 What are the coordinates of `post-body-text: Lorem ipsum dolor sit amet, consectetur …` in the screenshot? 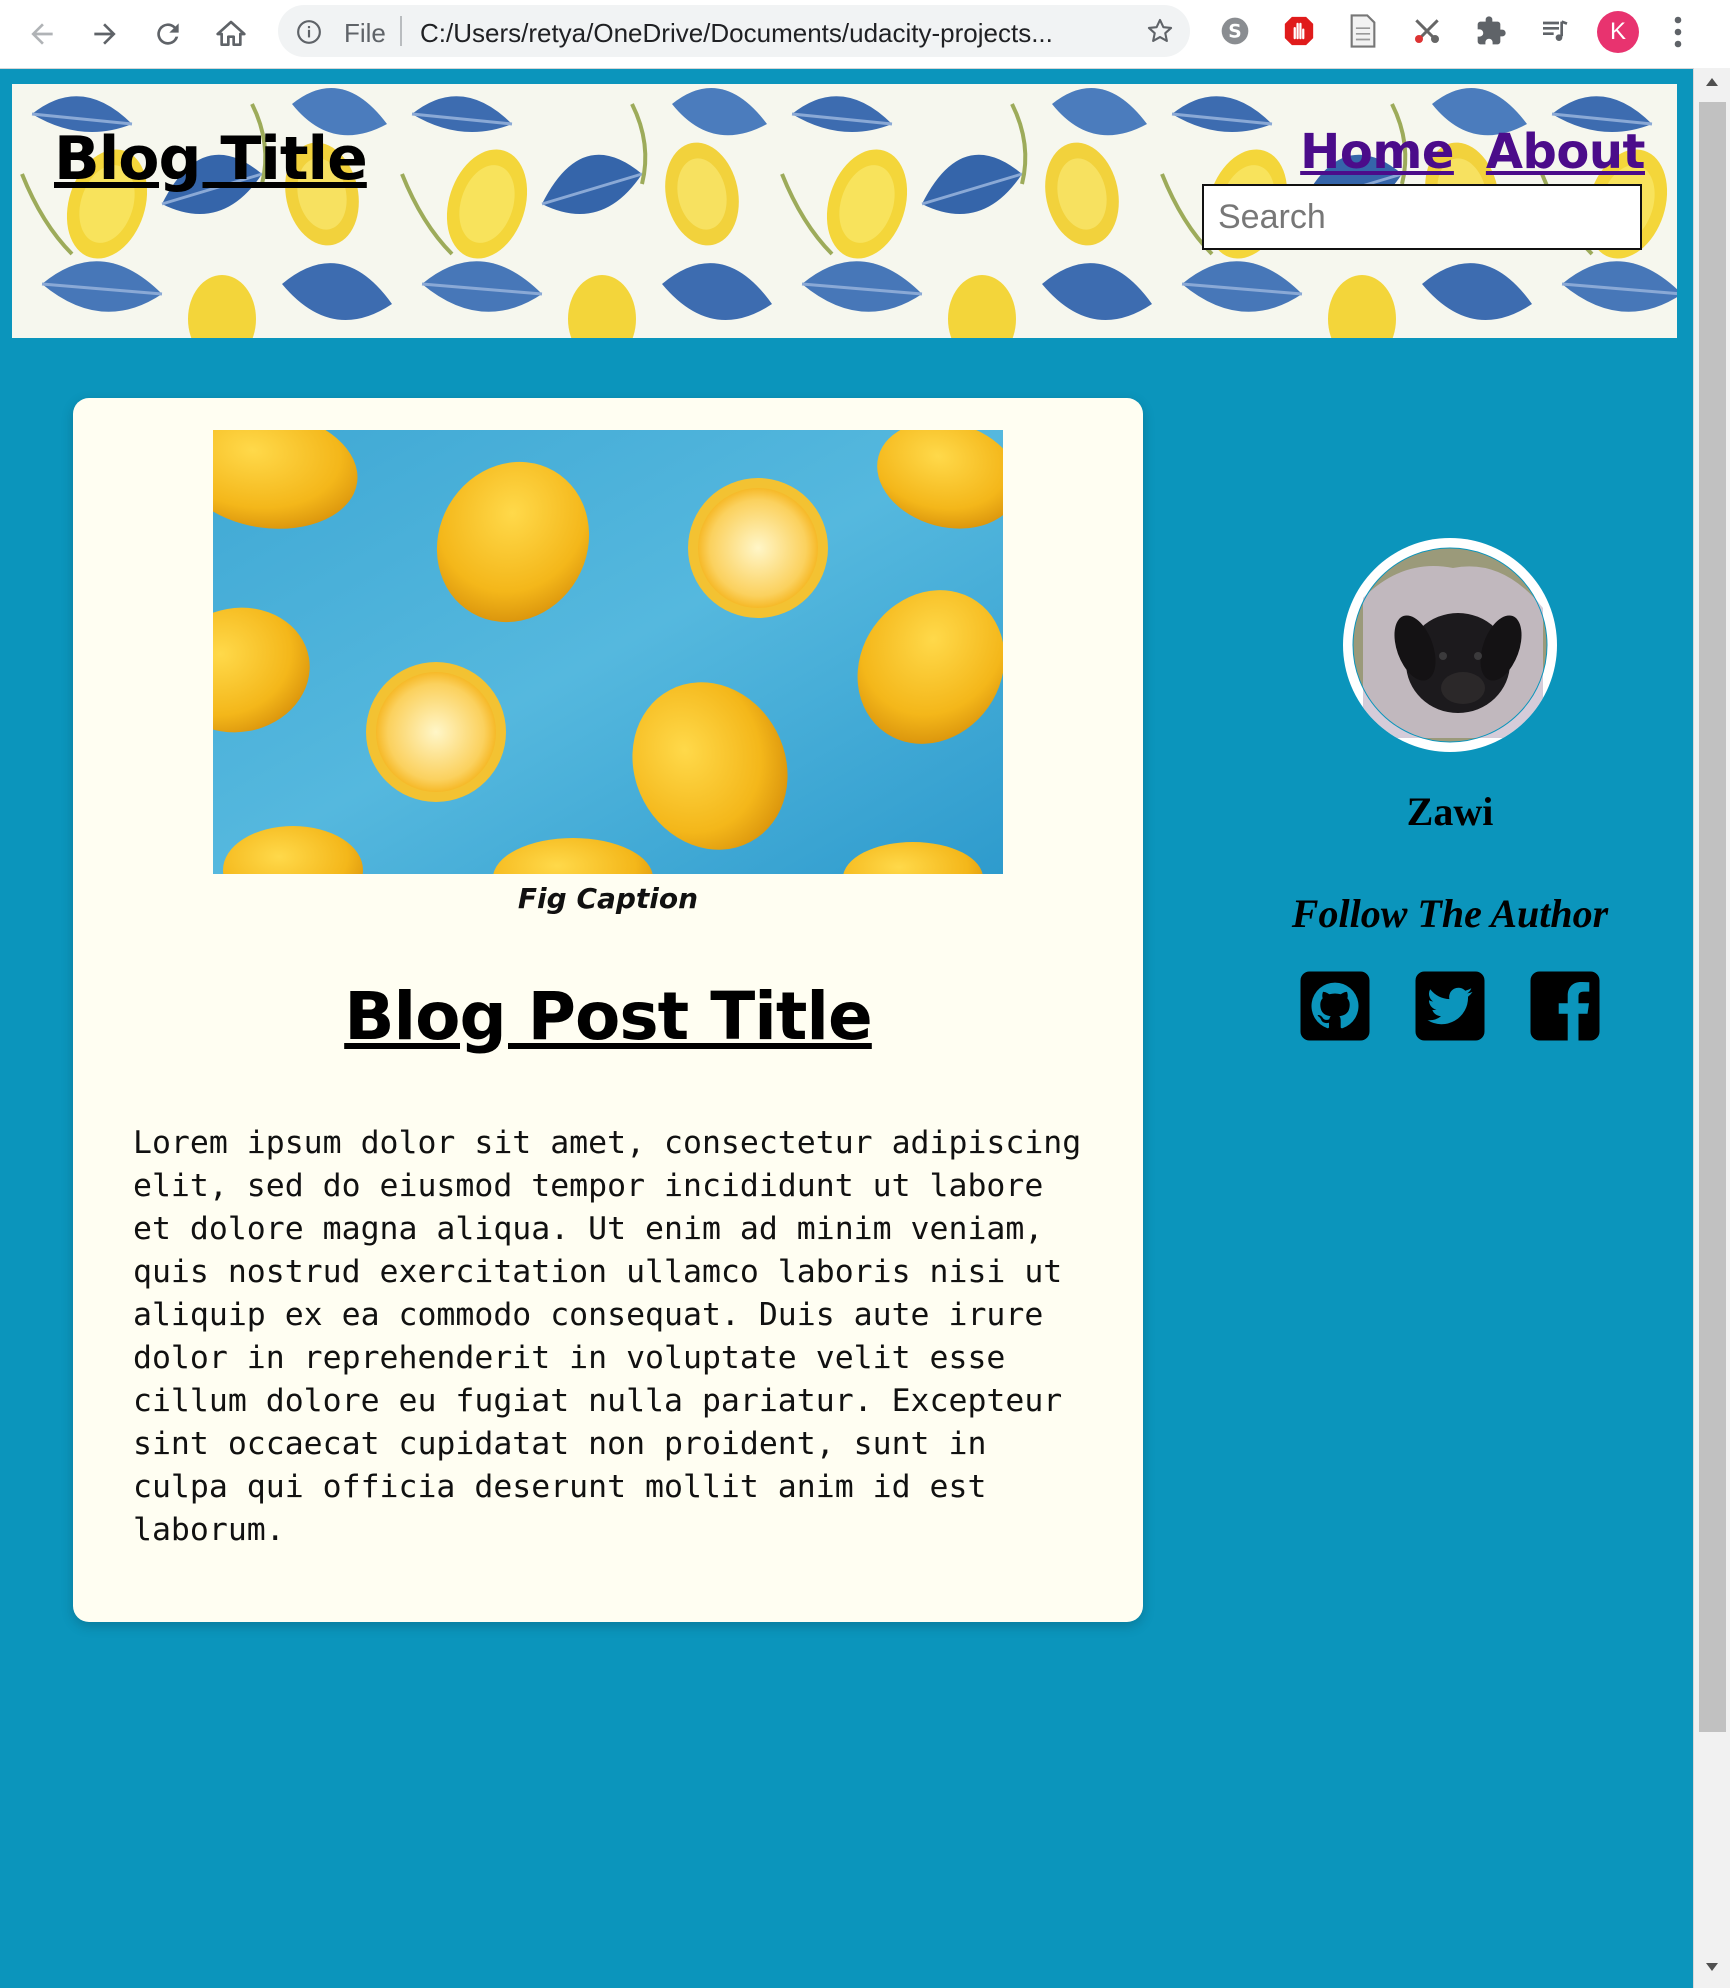 It's located at (607, 1336).